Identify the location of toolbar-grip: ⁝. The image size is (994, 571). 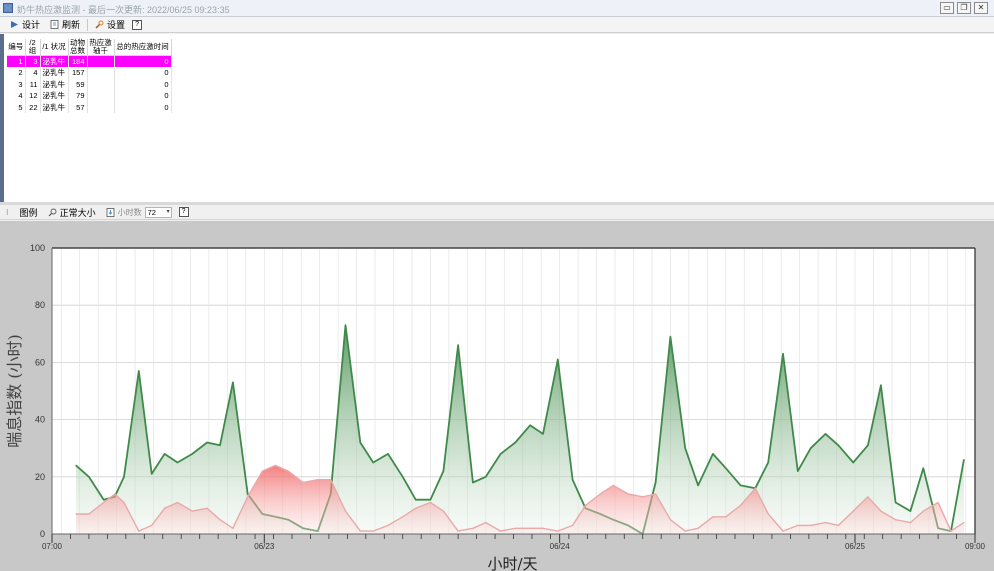
(7, 212).